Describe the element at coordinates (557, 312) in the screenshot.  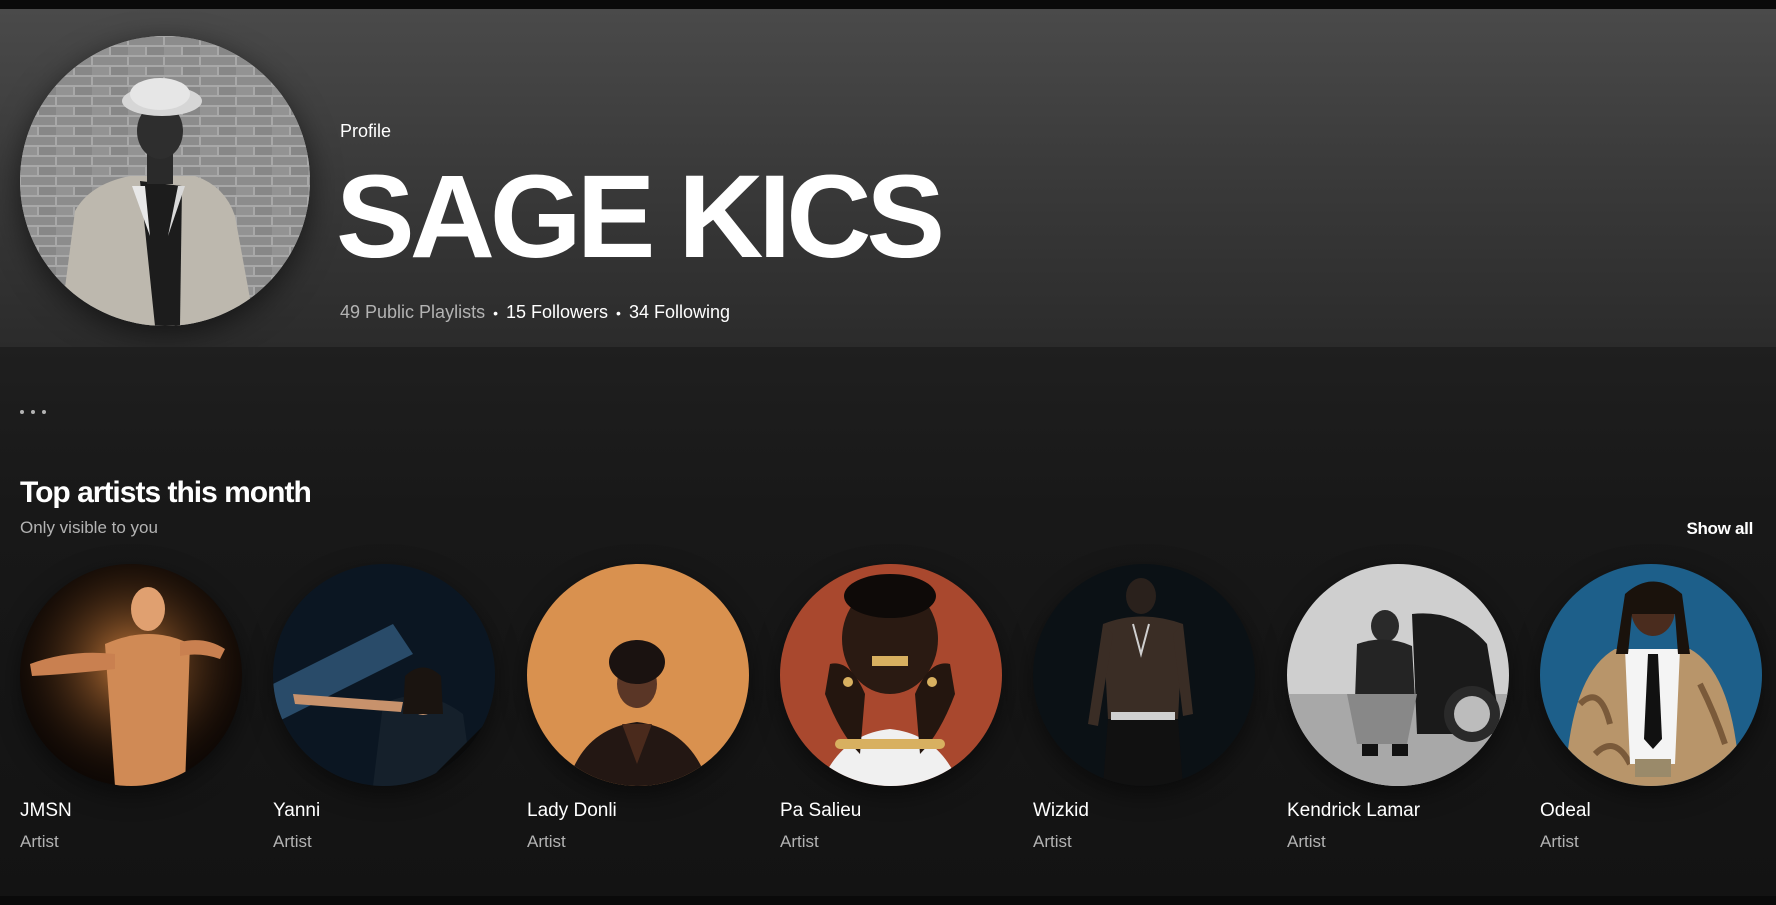
I see `followers-link: 15 Followers` at that location.